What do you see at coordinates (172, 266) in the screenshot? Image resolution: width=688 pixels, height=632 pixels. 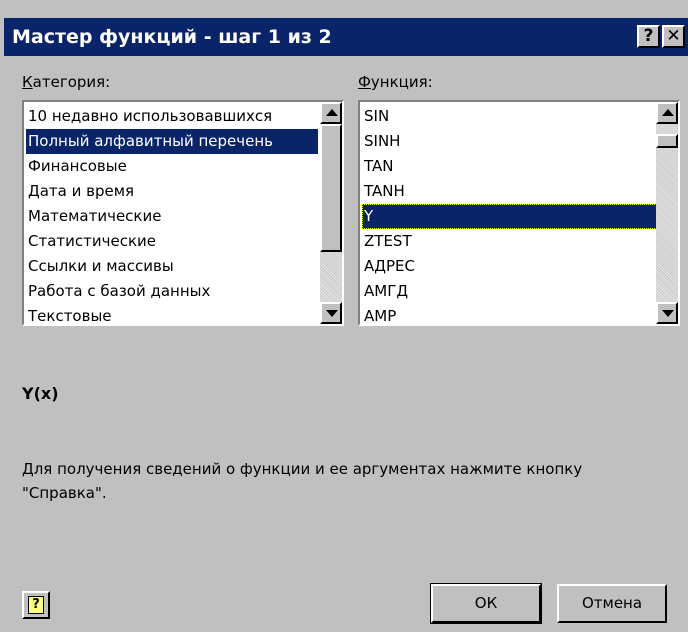 I see `category-list-item: Ссылки и массивы` at bounding box center [172, 266].